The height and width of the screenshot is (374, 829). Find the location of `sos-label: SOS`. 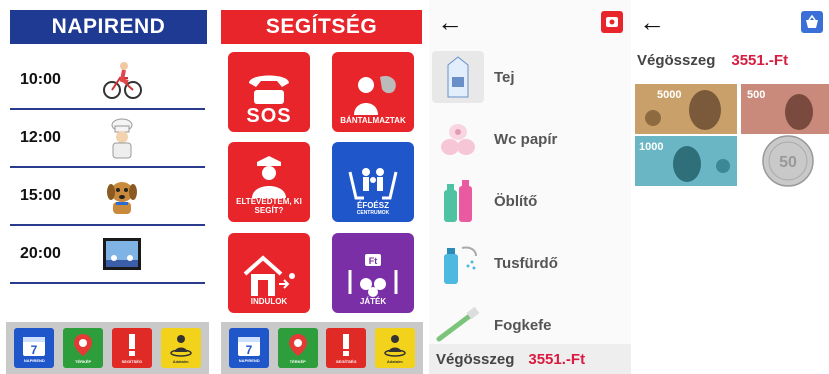

sos-label: SOS is located at coordinates (269, 116).